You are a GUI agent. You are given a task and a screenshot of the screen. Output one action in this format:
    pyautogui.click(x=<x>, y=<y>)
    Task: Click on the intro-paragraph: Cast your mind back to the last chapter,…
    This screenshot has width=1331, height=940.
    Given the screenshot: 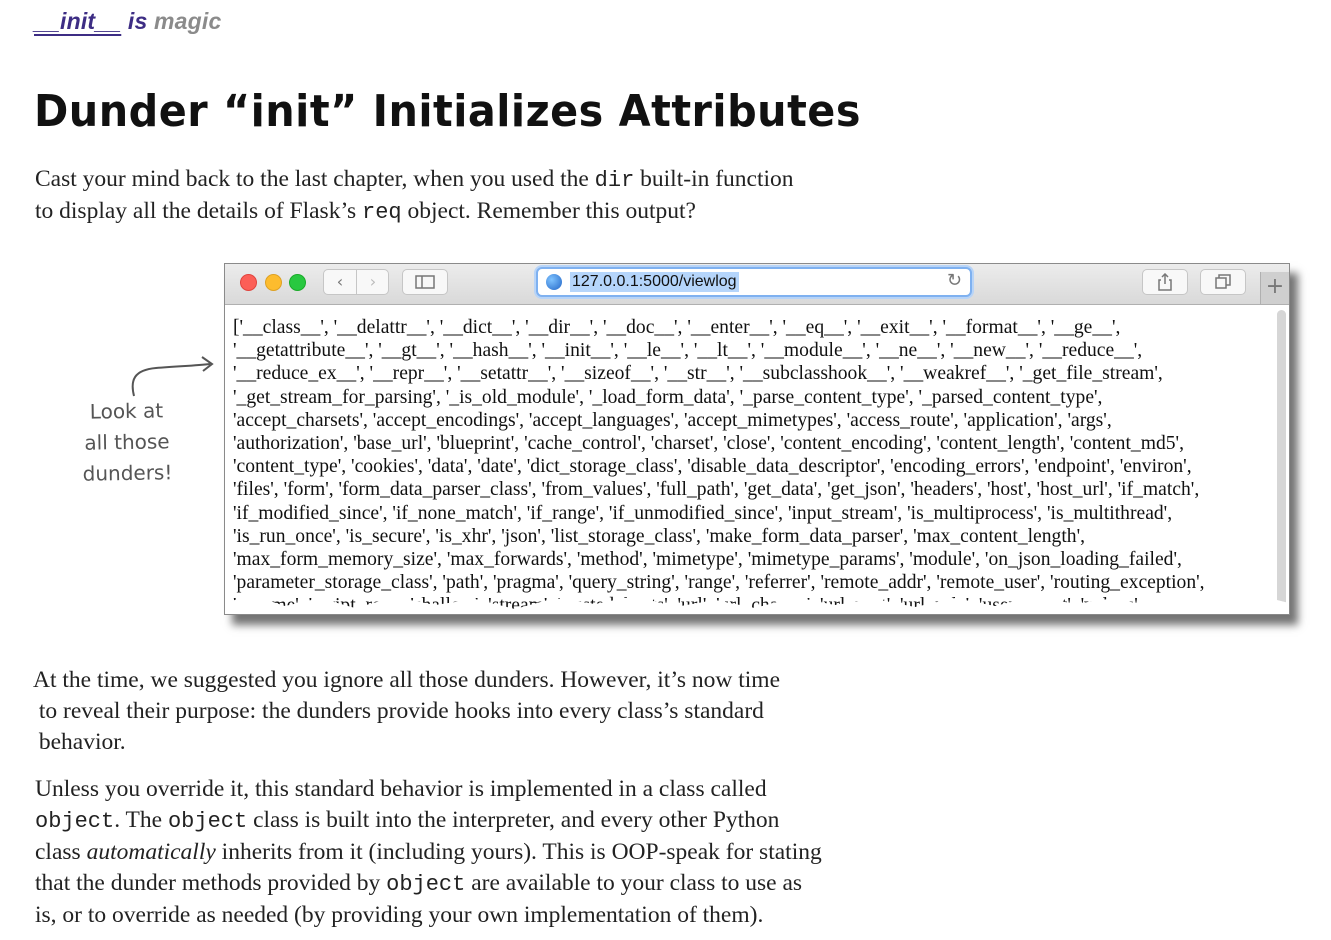 What is the action you would take?
    pyautogui.click(x=465, y=196)
    